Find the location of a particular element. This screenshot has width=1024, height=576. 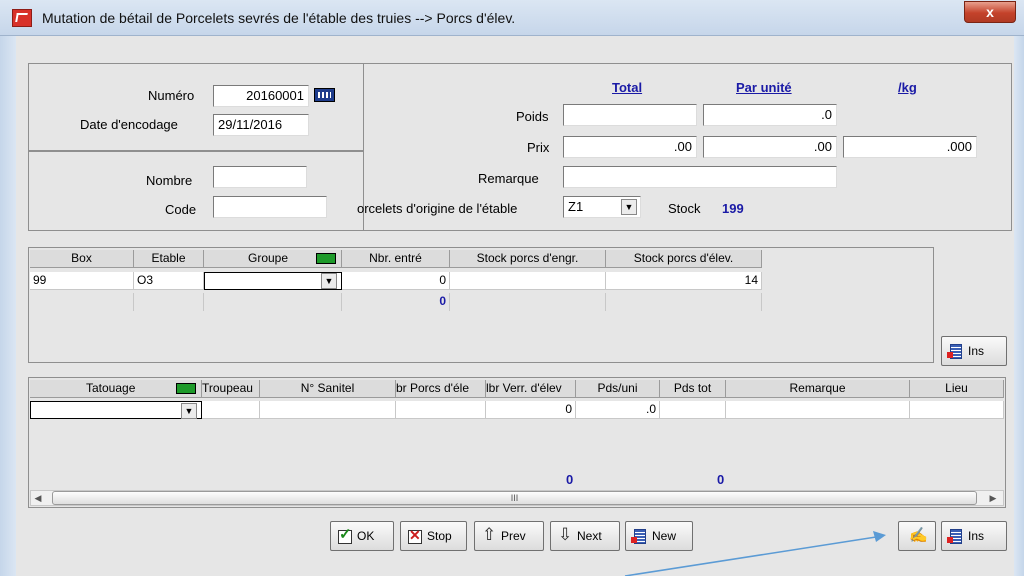

annotation-arrow-line is located at coordinates (750, 556).